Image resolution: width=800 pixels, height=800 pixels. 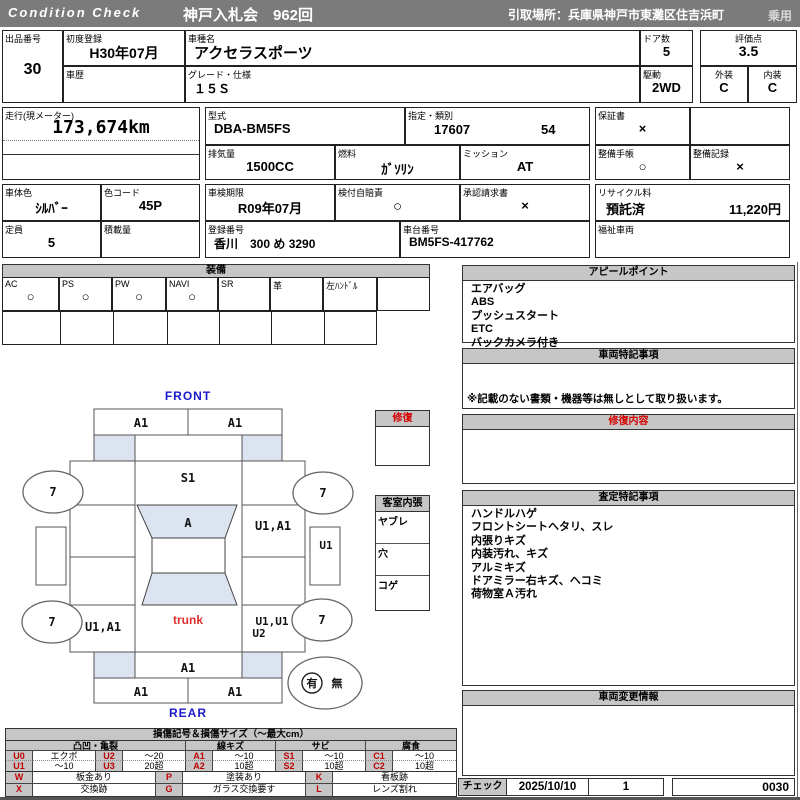 What do you see at coordinates (270, 208) in the screenshot?
I see `inspection-expiry-value: R09年07月` at bounding box center [270, 208].